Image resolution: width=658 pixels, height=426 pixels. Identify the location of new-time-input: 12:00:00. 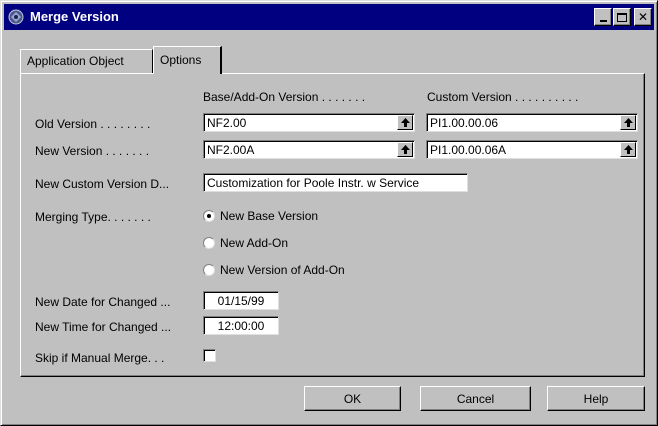
(241, 325).